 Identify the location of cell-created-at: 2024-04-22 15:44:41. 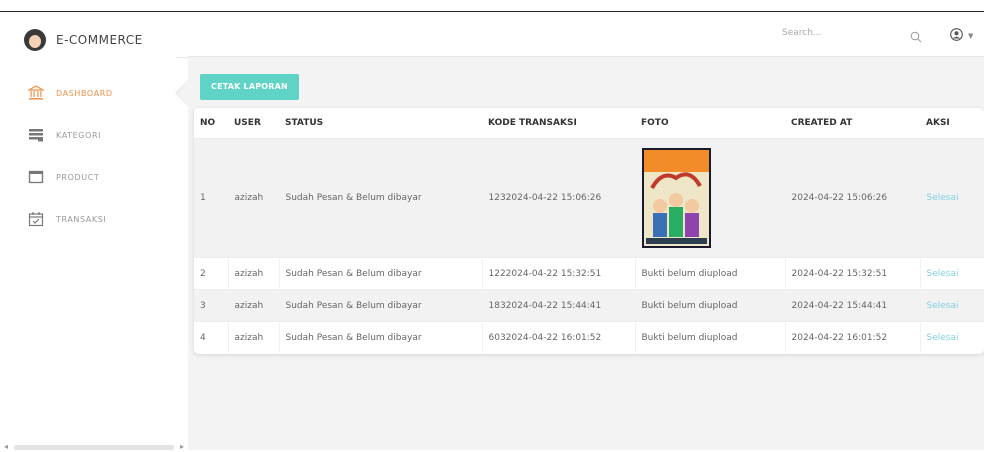
(852, 305).